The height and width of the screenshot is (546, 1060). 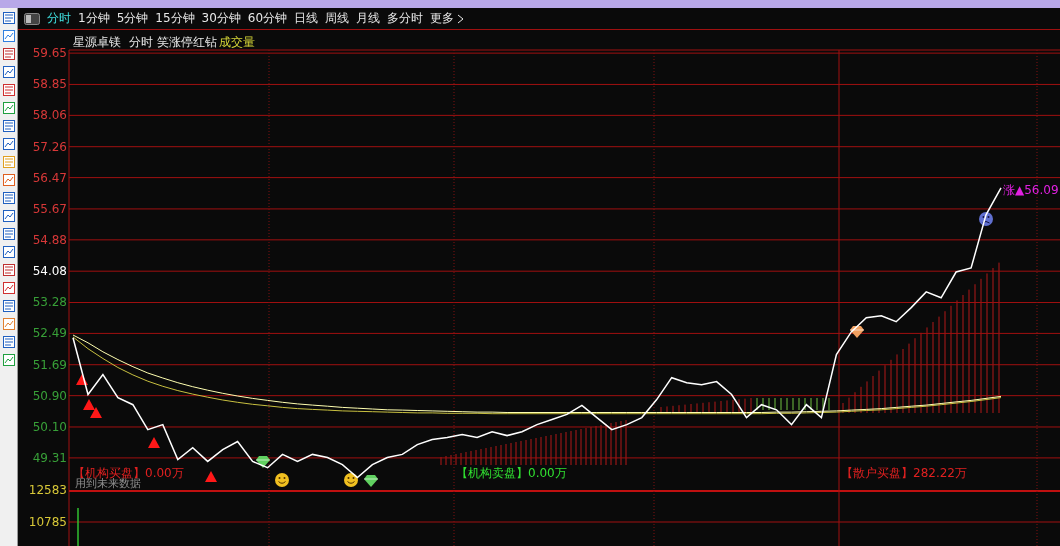 What do you see at coordinates (337, 18) in the screenshot?
I see `period-tab: 周线` at bounding box center [337, 18].